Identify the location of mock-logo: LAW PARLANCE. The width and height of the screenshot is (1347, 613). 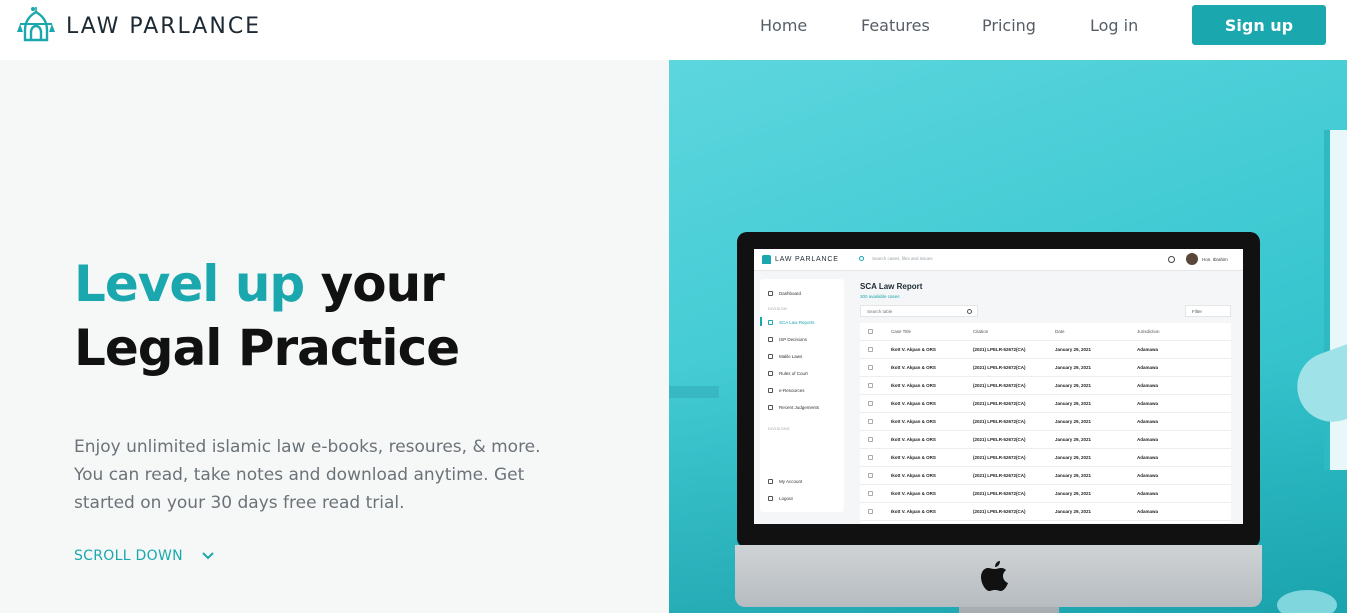
(800, 259).